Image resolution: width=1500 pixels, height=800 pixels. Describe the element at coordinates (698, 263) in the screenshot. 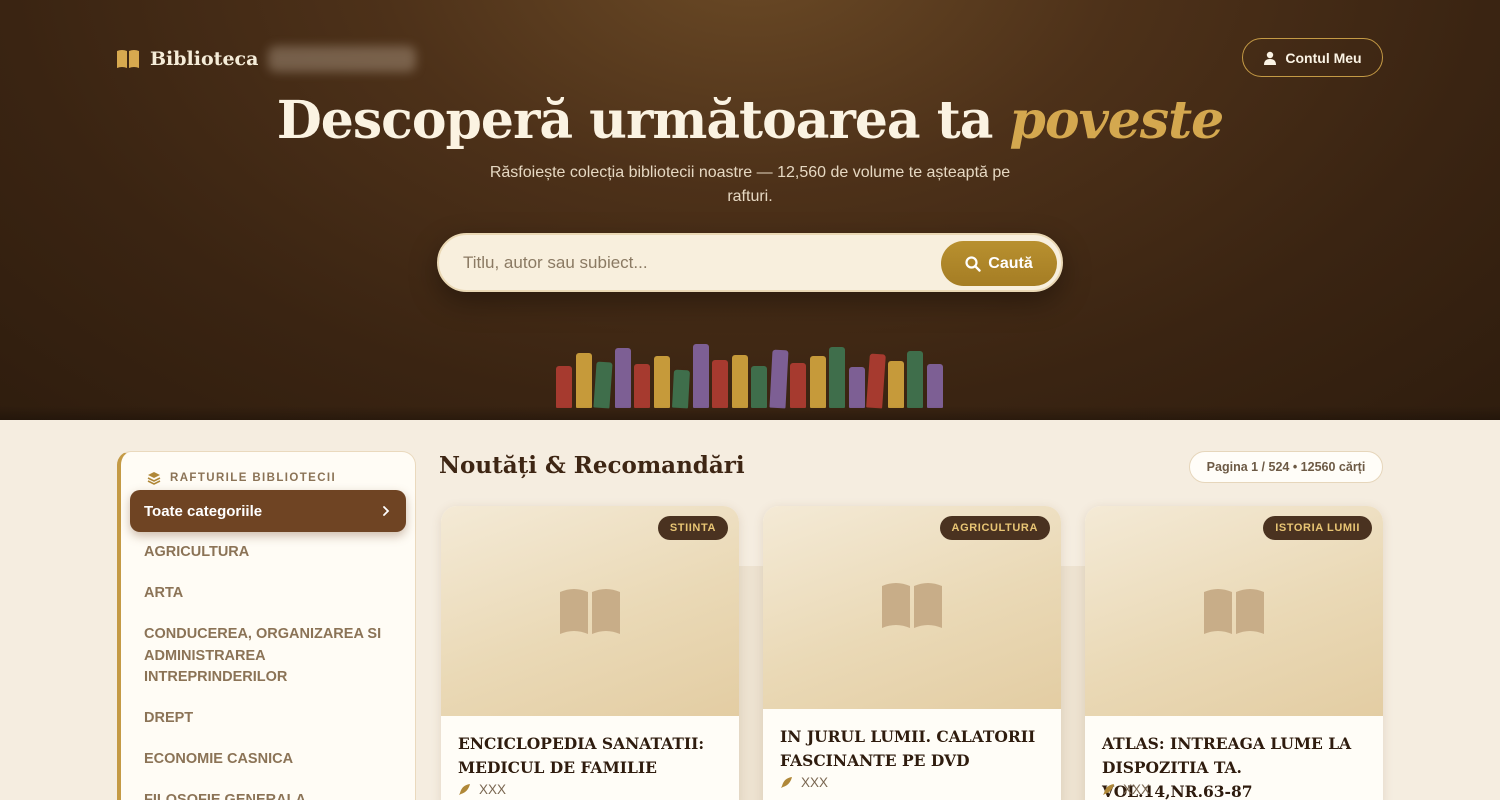

I see `search-input` at that location.